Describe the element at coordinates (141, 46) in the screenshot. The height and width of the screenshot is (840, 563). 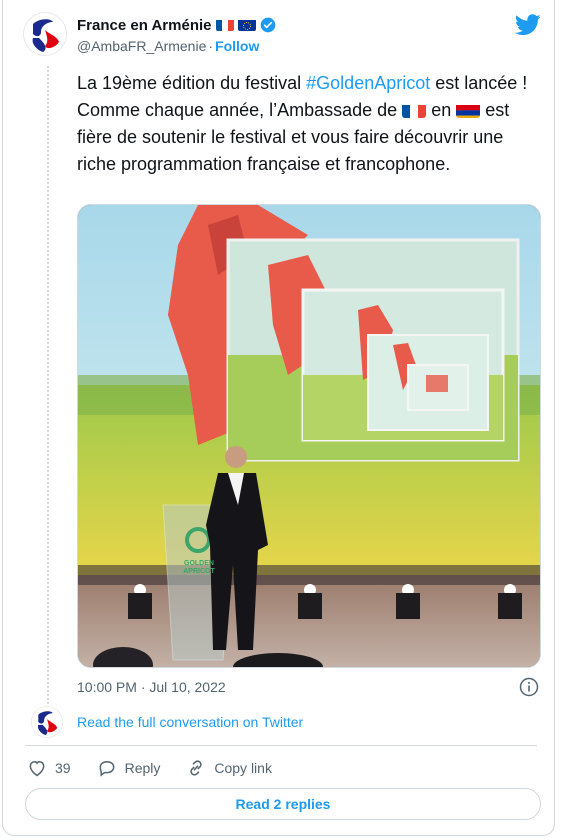
I see `author-handle: @AmbaFR_Armenie` at that location.